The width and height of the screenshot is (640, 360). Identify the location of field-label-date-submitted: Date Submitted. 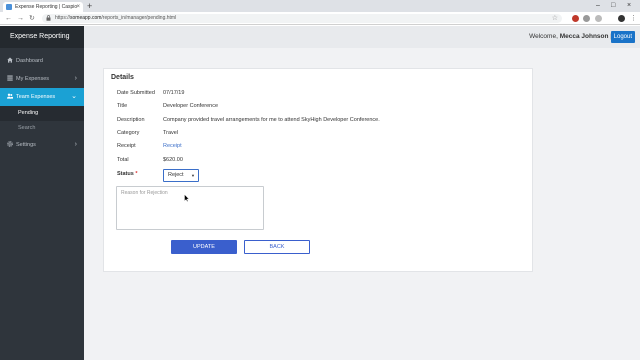
(136, 93).